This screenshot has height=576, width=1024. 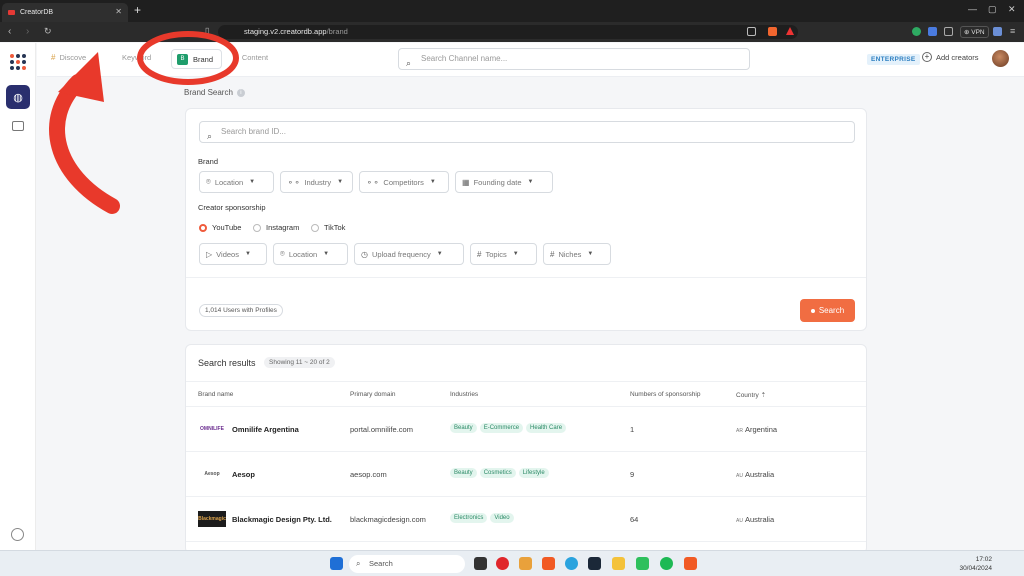 What do you see at coordinates (642, 563) in the screenshot?
I see `line-icon` at bounding box center [642, 563].